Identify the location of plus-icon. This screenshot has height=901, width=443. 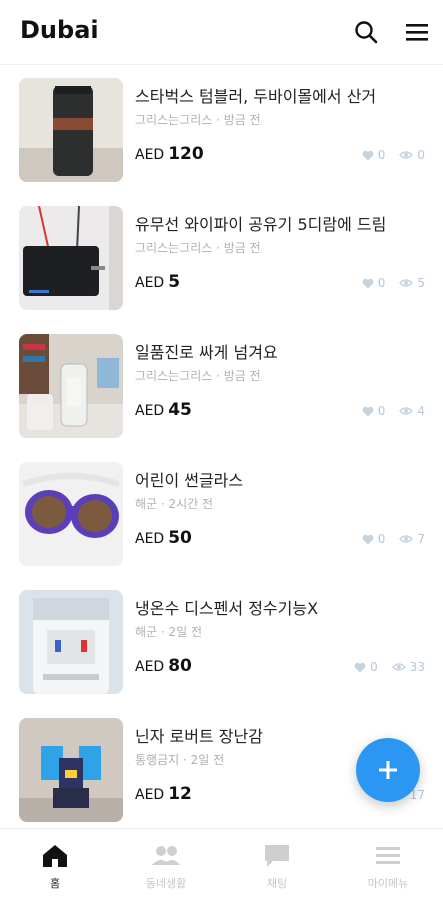
(388, 770).